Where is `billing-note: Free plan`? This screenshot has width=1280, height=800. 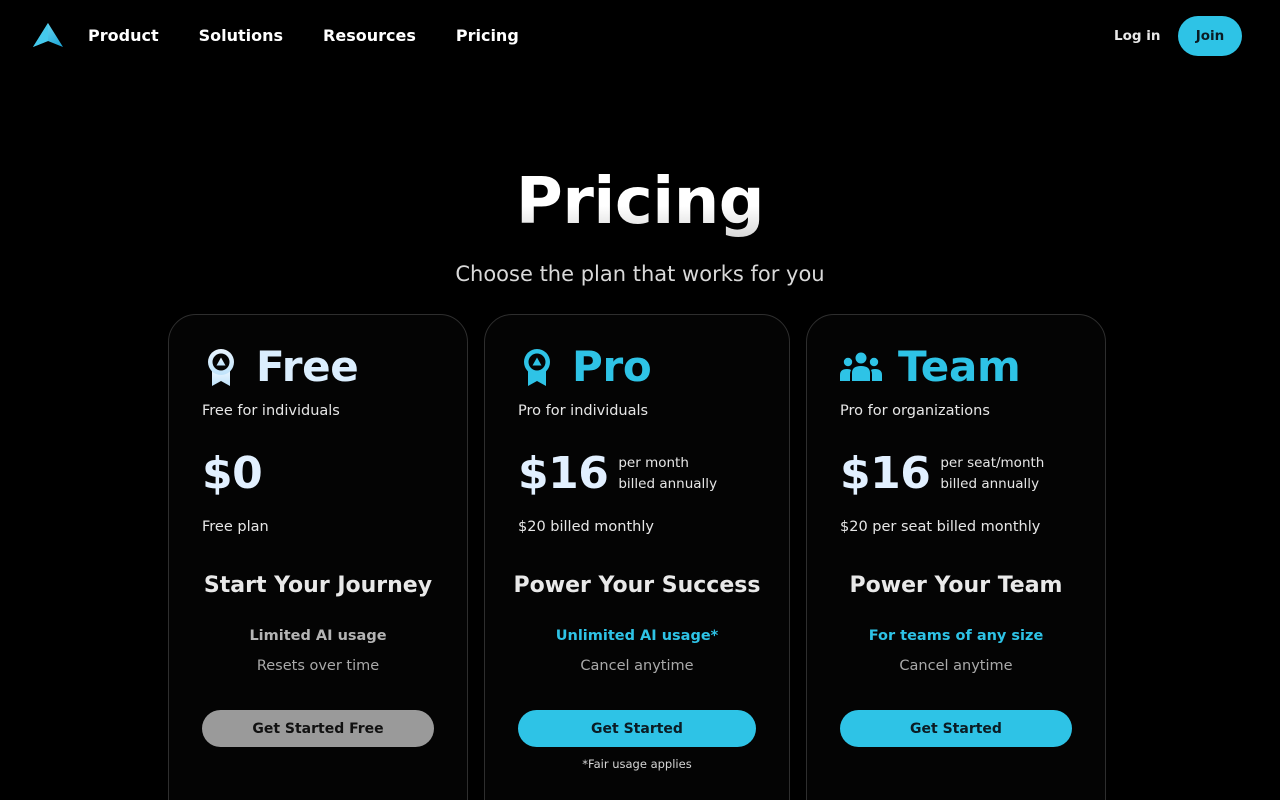
billing-note: Free plan is located at coordinates (235, 527).